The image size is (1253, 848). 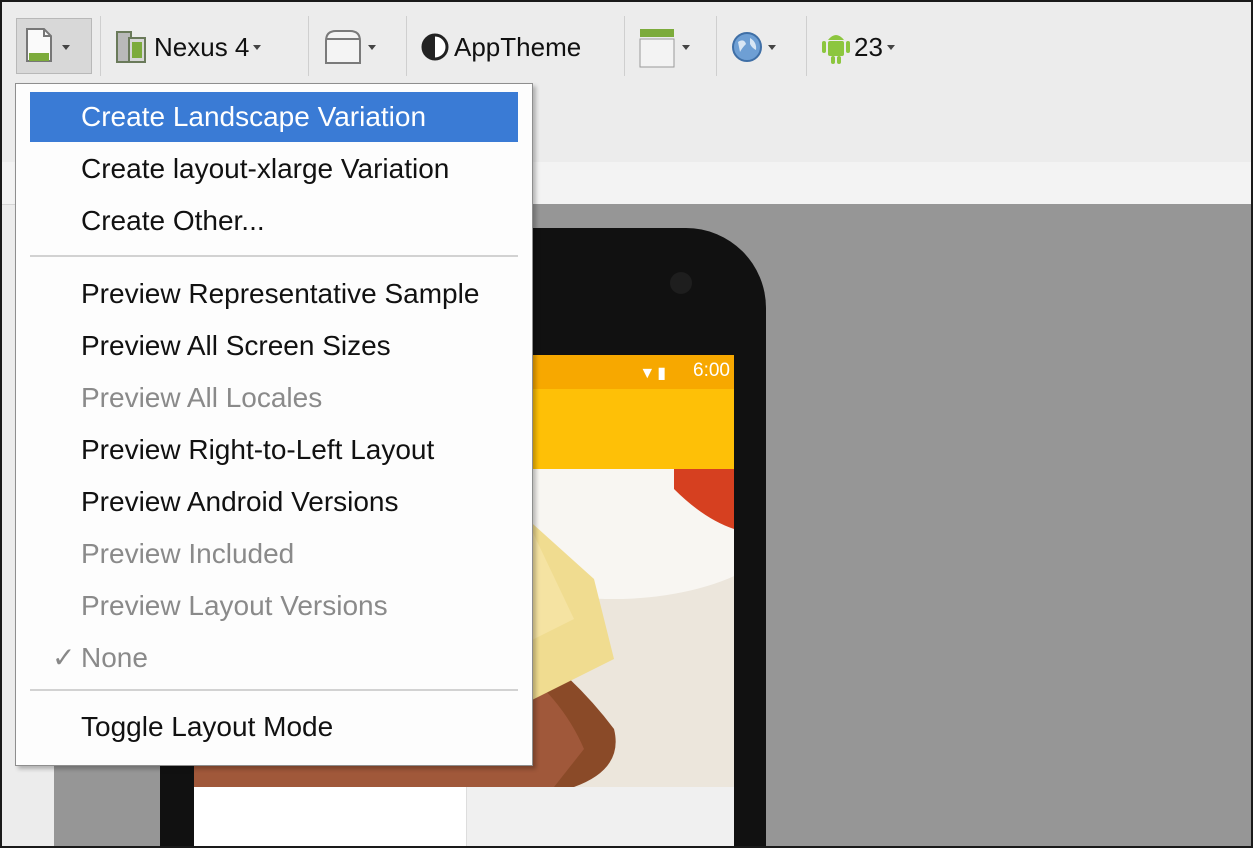 I want to click on theme-selector: AppTheme, so click(x=500, y=47).